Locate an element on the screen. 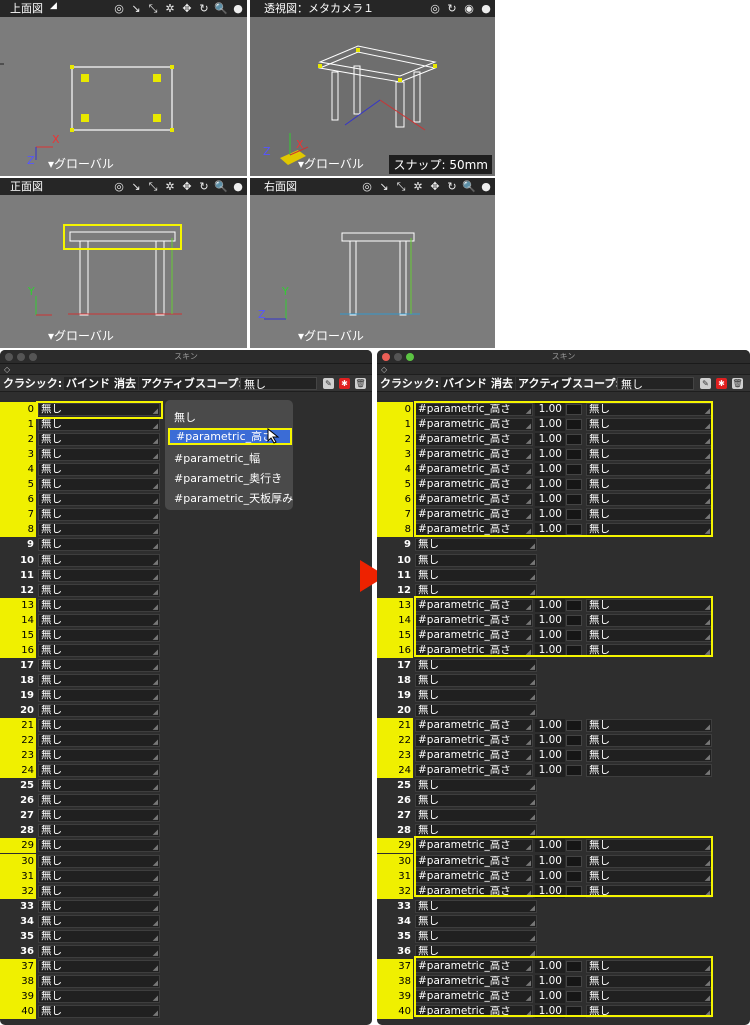 The image size is (750, 1025). bone-row: 21 無し ◢ is located at coordinates (186, 726).